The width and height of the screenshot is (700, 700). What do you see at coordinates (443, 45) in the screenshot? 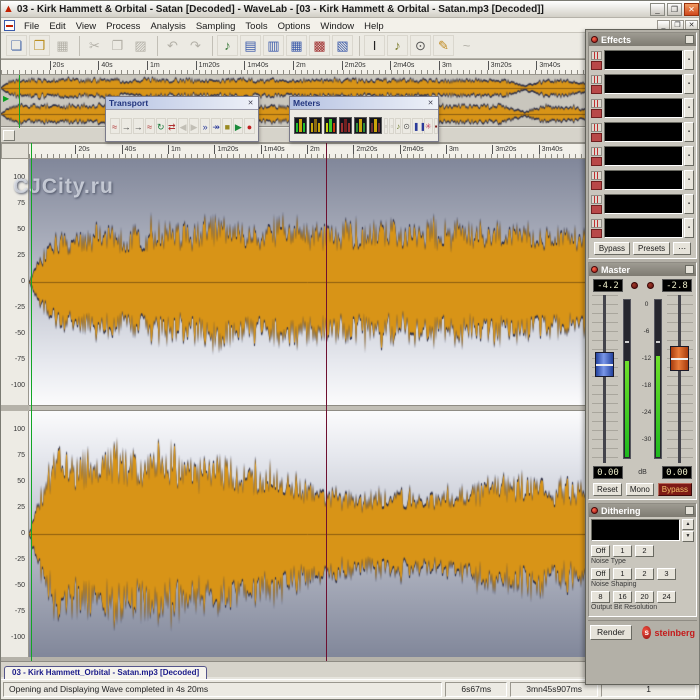
I see `pencil-tool-icon: ✎` at bounding box center [443, 45].